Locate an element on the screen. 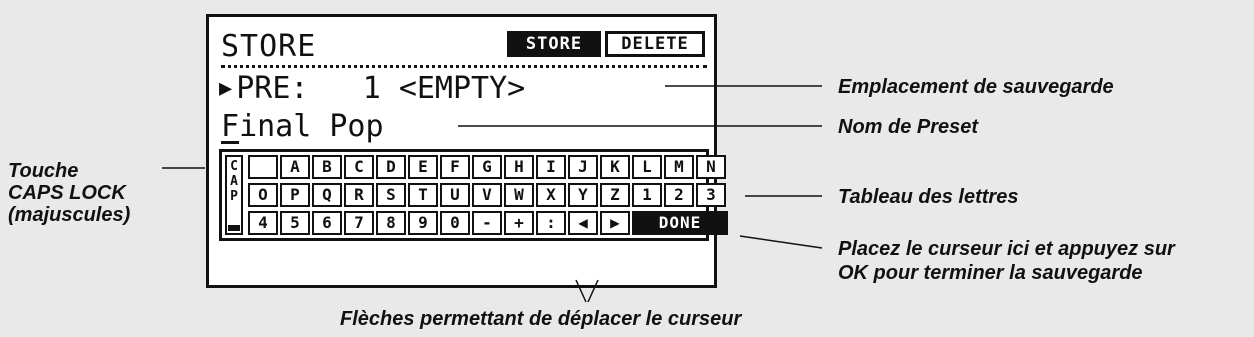  label-caps-1: Touche is located at coordinates (43, 171).